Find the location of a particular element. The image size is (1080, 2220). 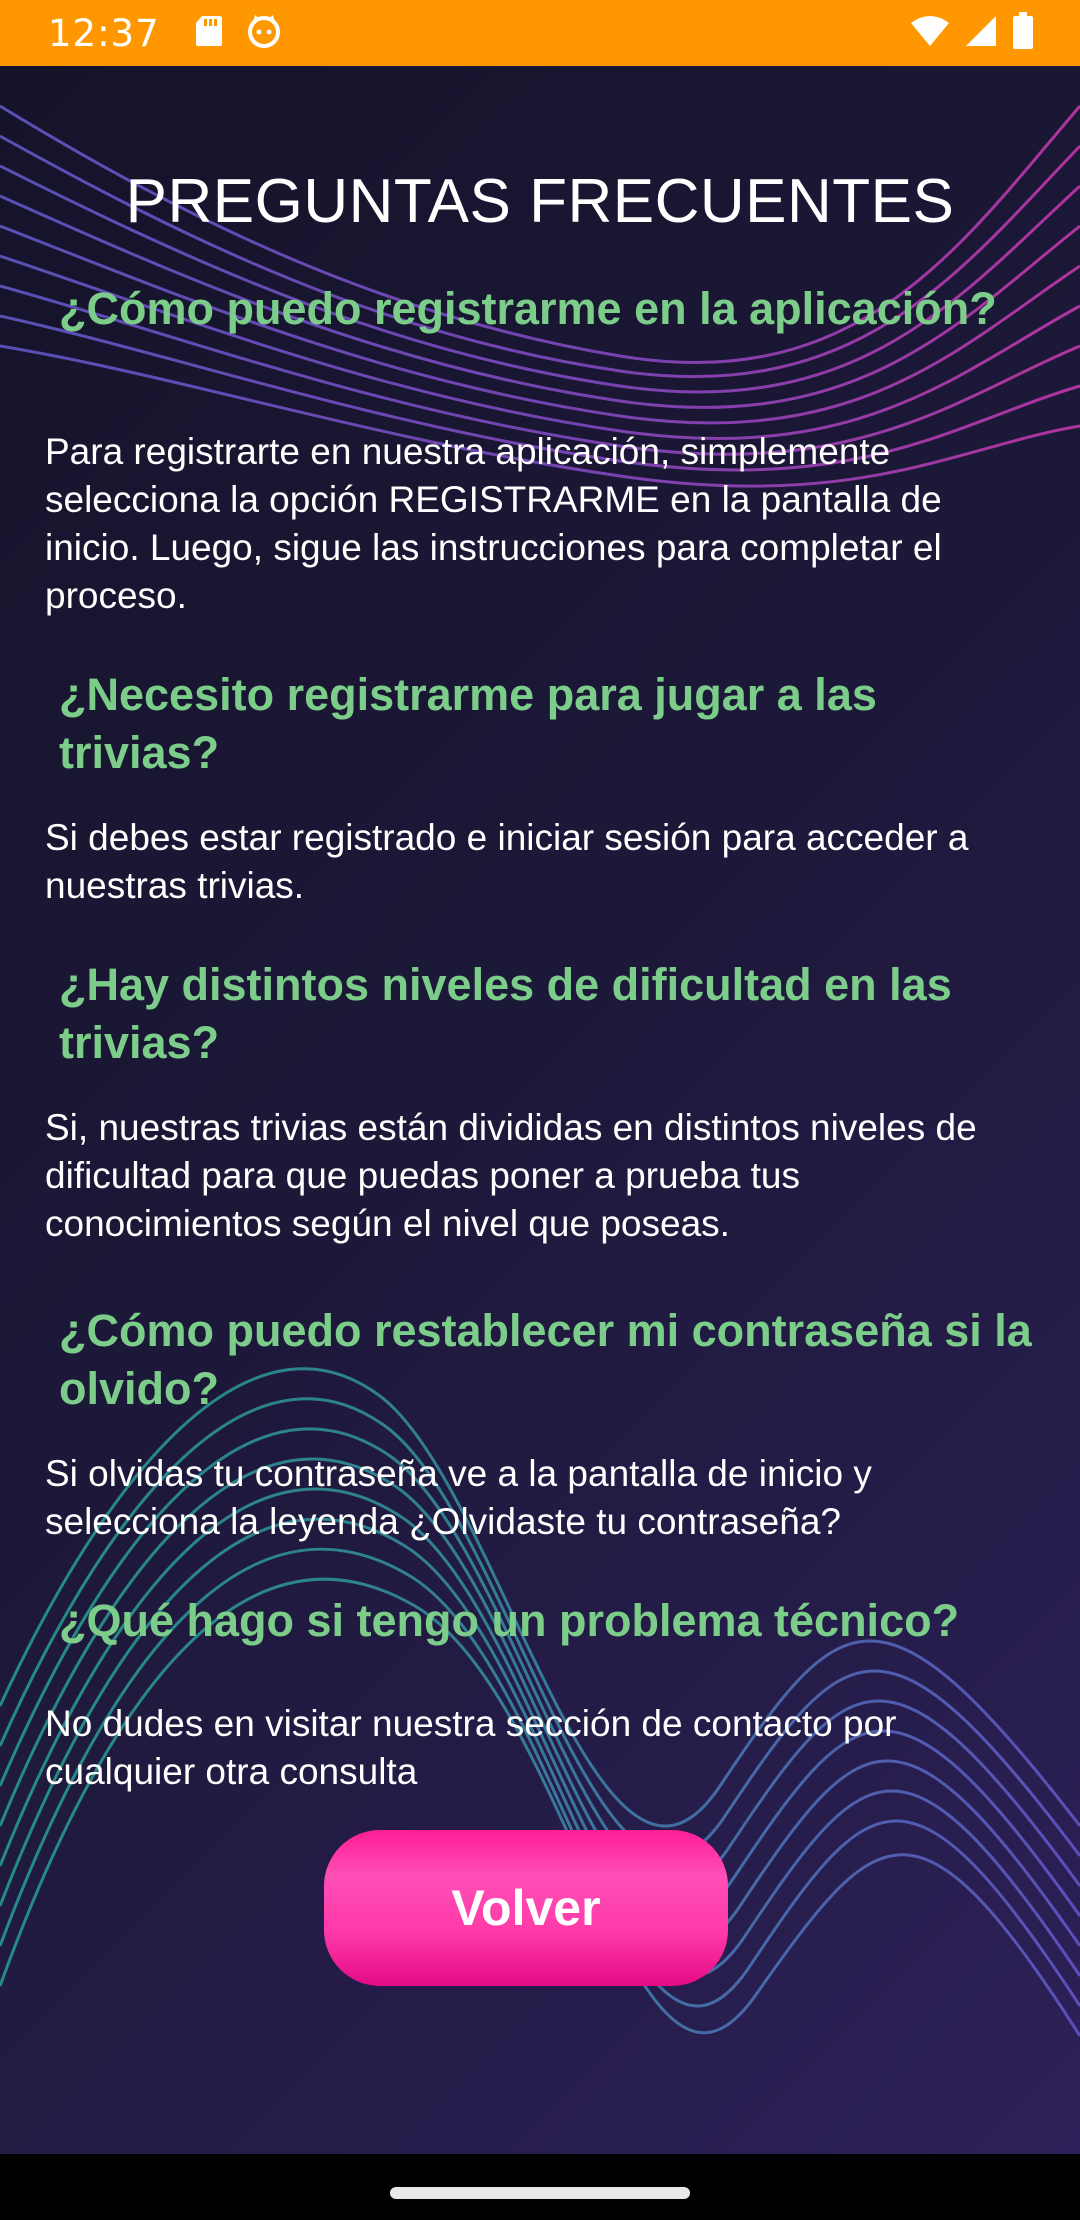

battery-icon is located at coordinates (1023, 33).